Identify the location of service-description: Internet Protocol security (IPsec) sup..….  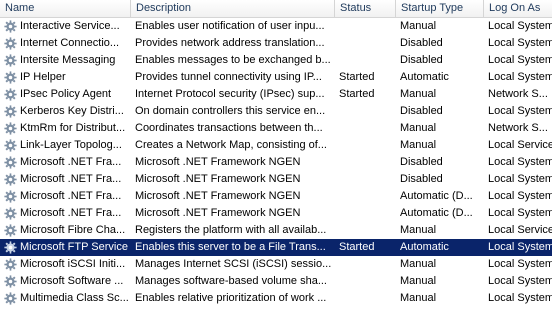
(230, 94).